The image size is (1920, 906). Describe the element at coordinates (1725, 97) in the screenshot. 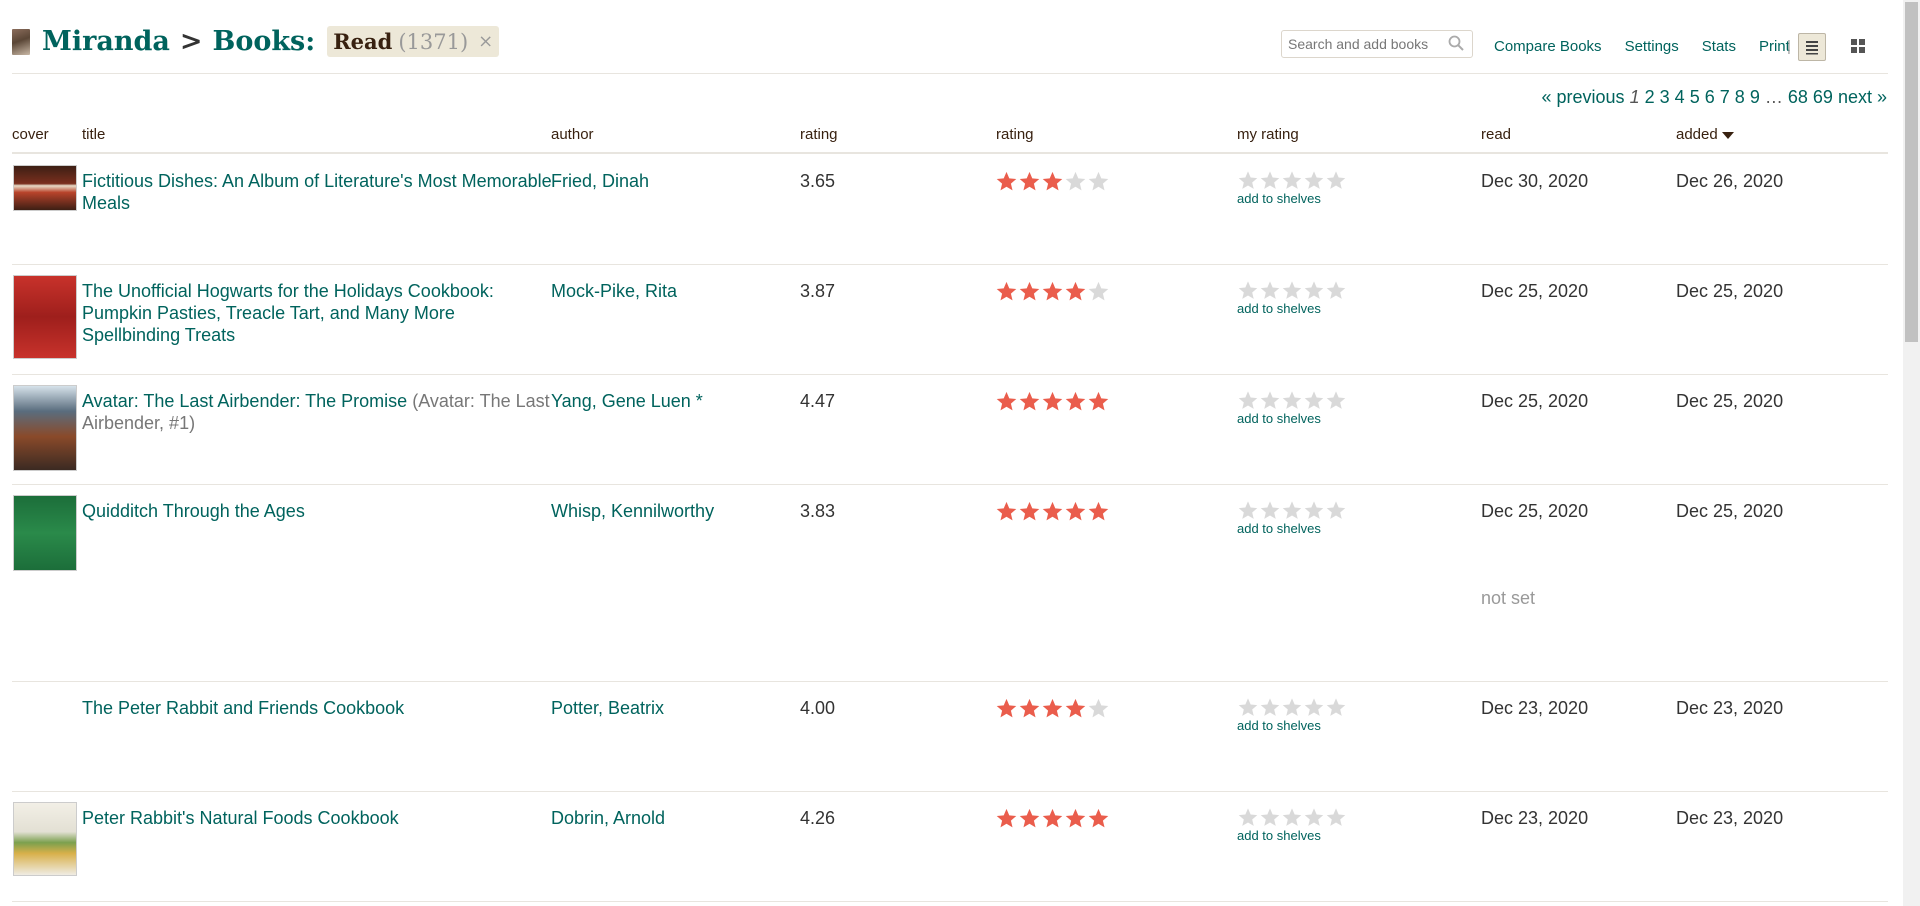

I see `page-link: 7` at that location.